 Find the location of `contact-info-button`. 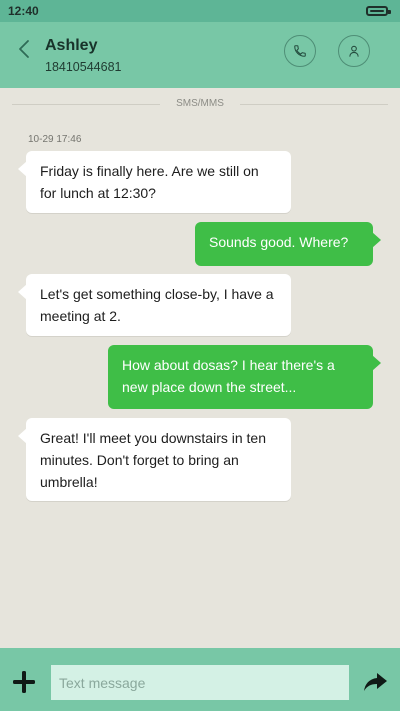

contact-info-button is located at coordinates (354, 51).